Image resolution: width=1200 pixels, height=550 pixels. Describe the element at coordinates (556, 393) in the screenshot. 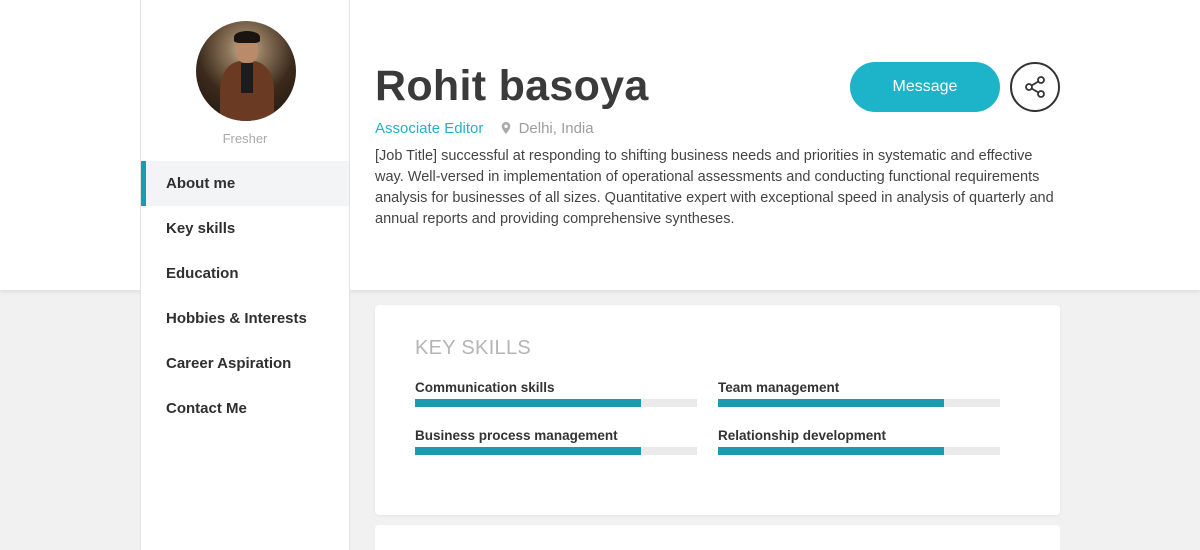

I see `skill-item: Communication skills` at that location.